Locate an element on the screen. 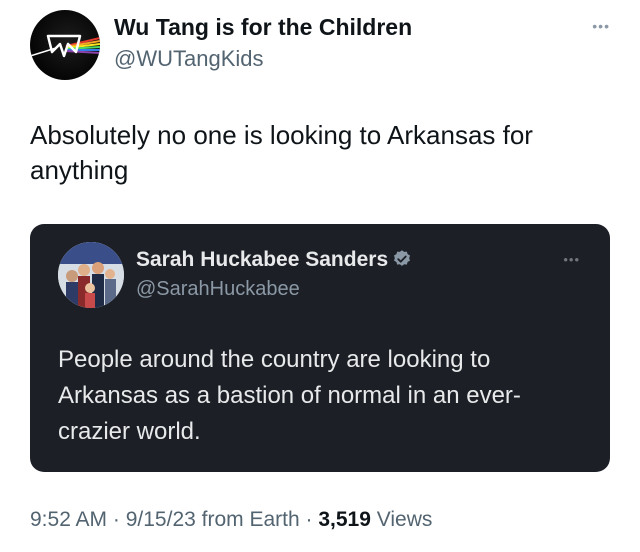 This screenshot has height=552, width=640. quoted-more-options-icon: ••• is located at coordinates (571, 259).